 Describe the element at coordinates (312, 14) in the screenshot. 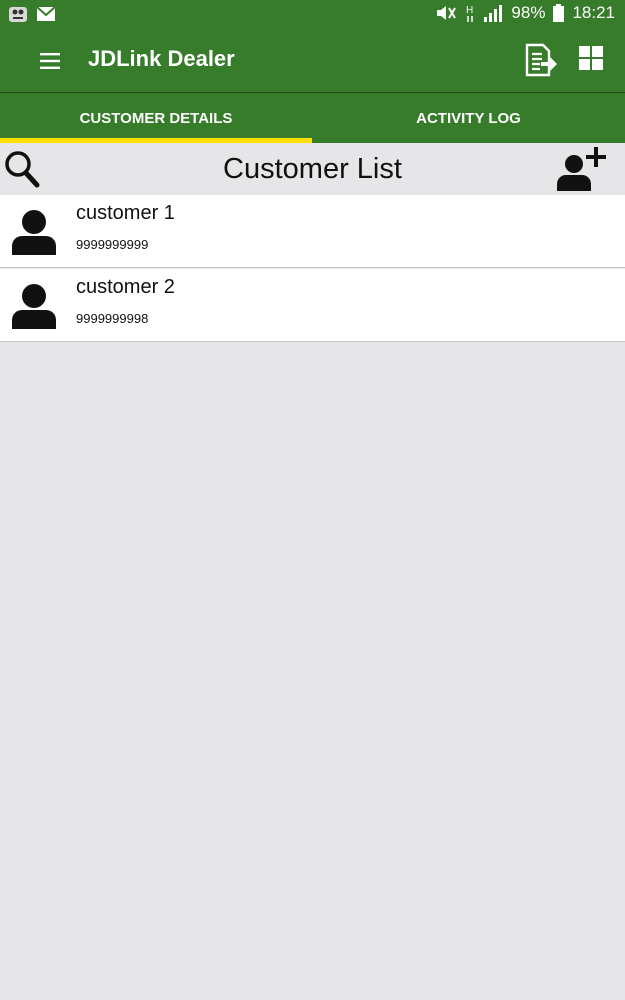

I see `status-bar: H 98% 18:21` at that location.